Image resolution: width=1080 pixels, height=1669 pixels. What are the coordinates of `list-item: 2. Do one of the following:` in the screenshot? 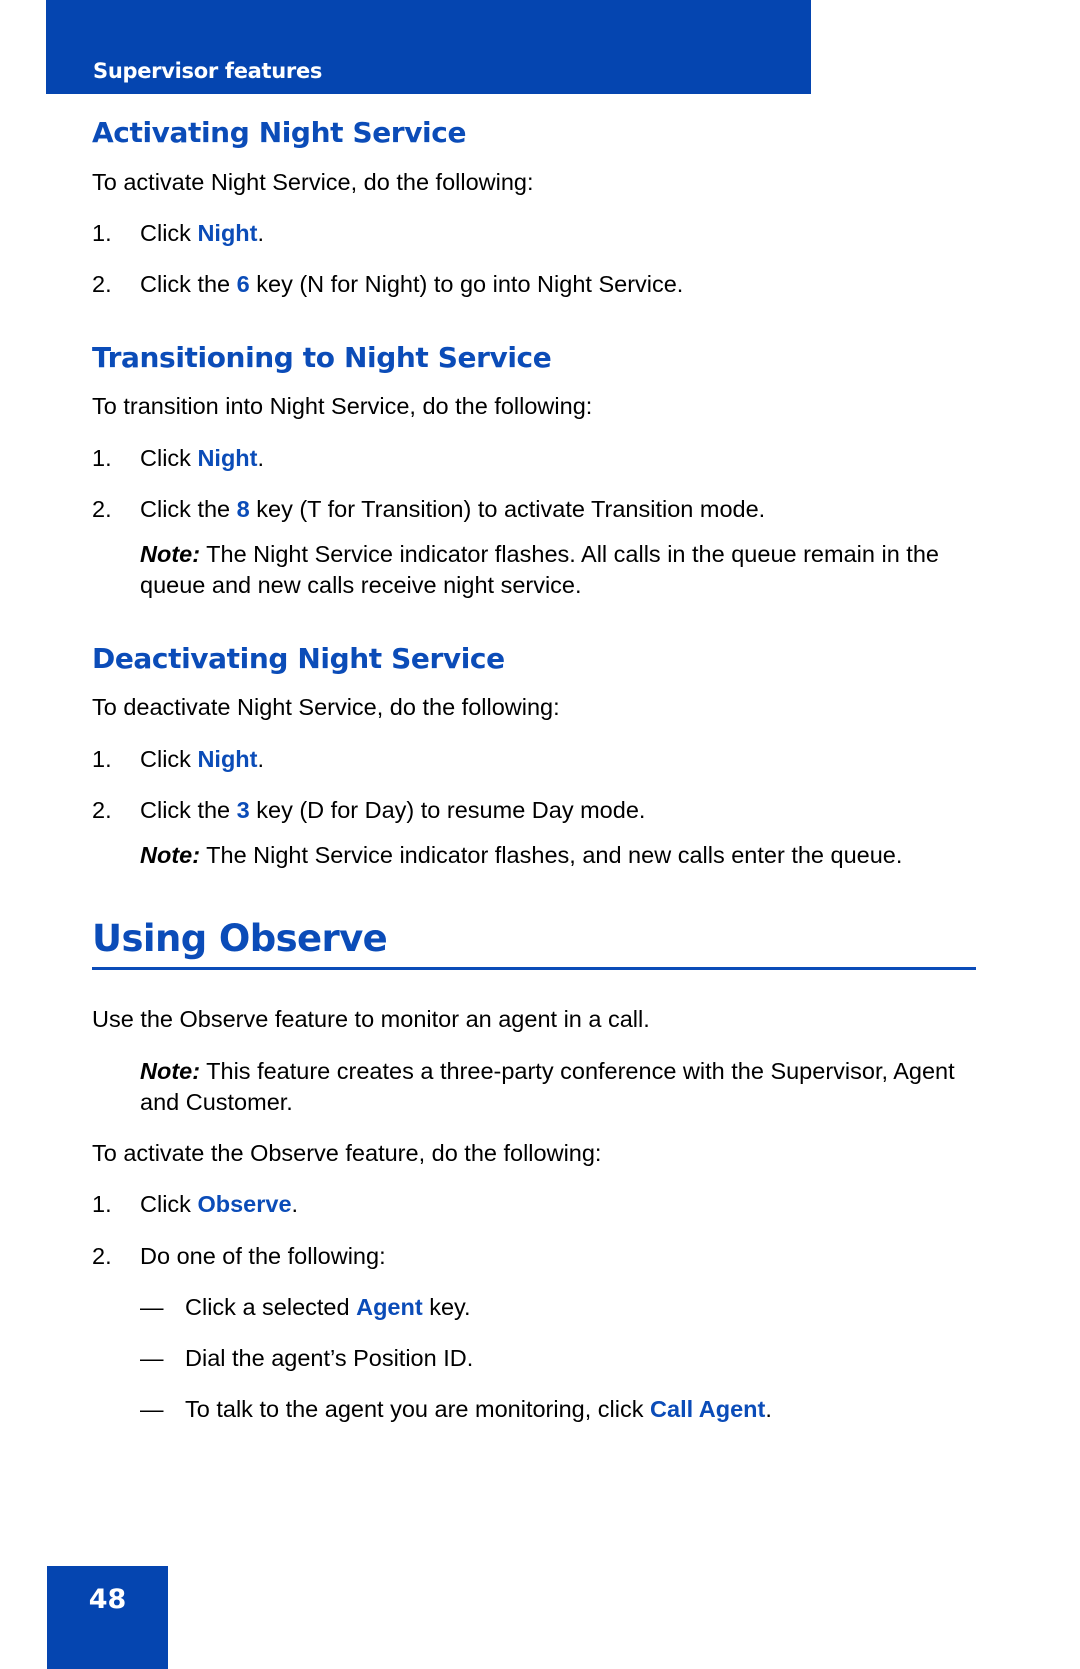 It's located at (534, 1256).